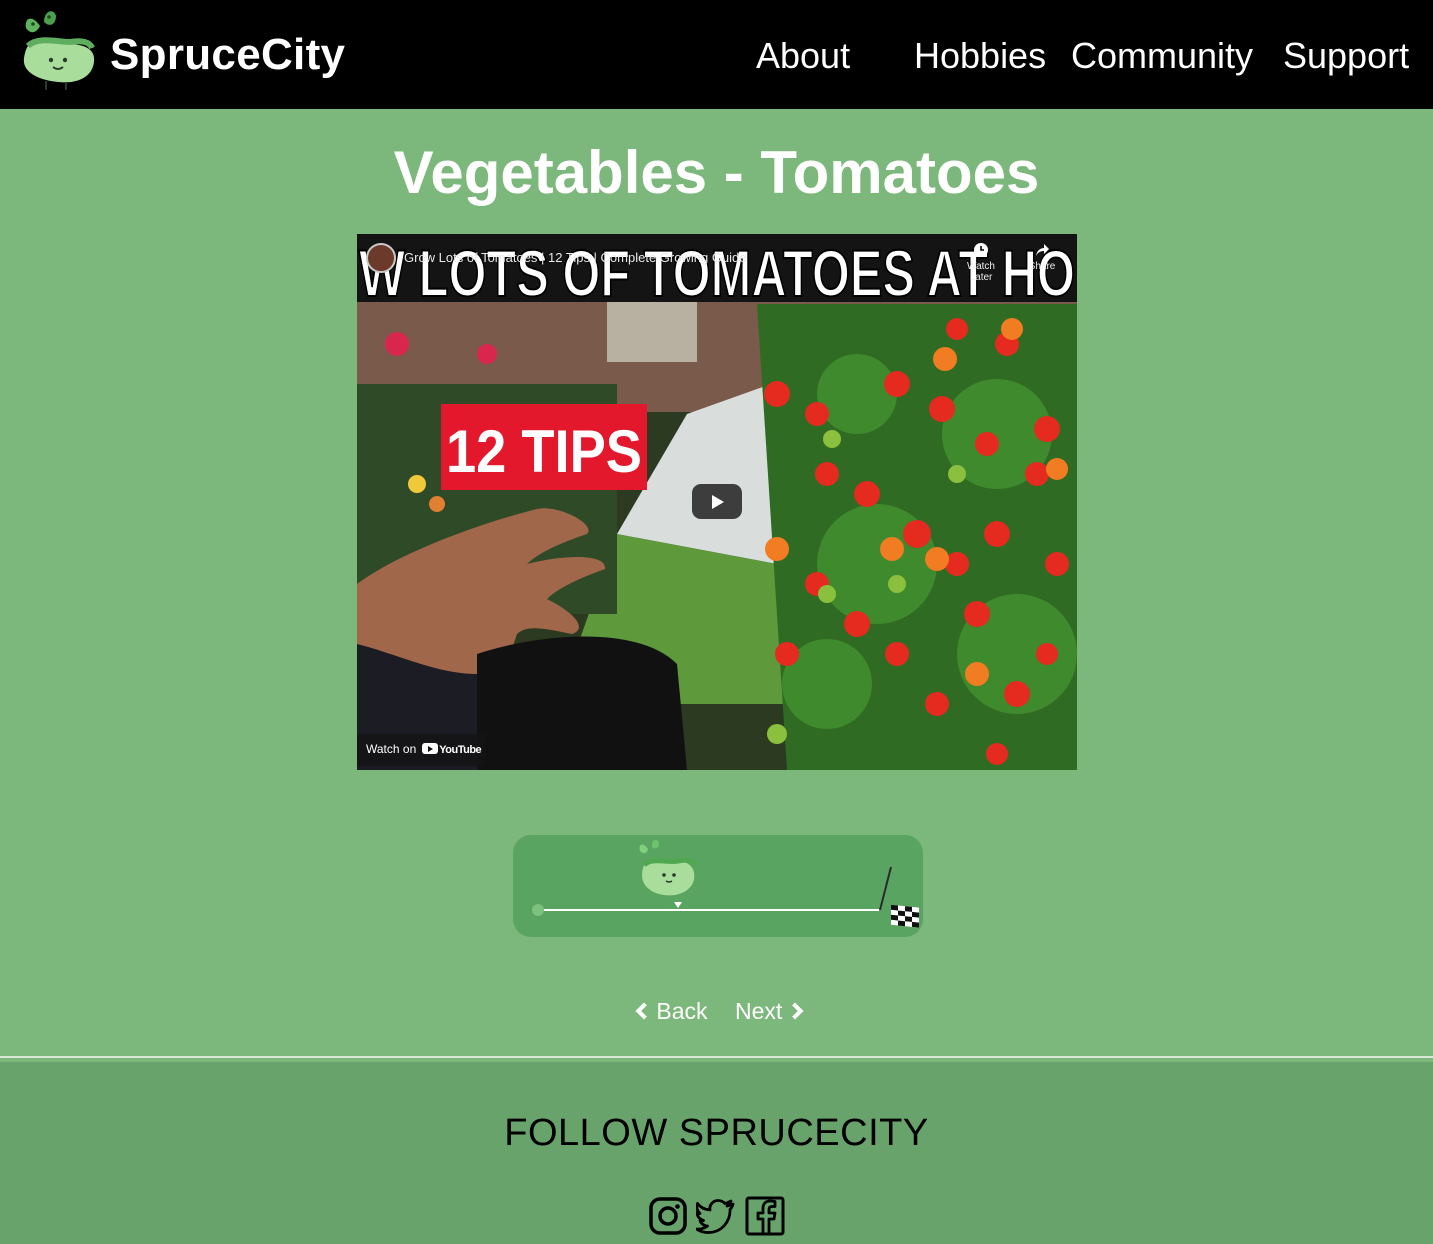 This screenshot has width=1433, height=1244. Describe the element at coordinates (725, 883) in the screenshot. I see `progress-track` at that location.